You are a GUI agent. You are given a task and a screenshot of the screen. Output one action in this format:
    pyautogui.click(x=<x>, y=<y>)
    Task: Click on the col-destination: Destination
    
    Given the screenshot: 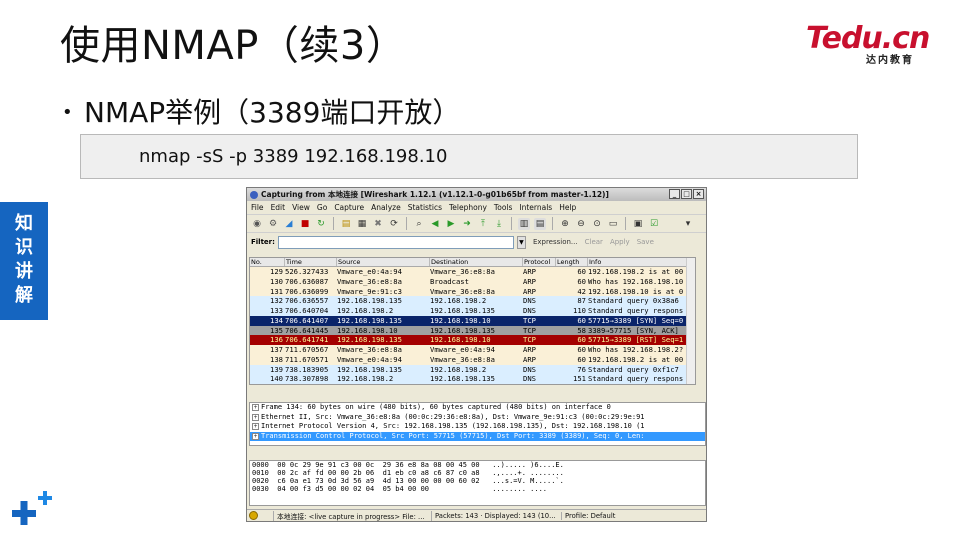 What is the action you would take?
    pyautogui.click(x=476, y=262)
    